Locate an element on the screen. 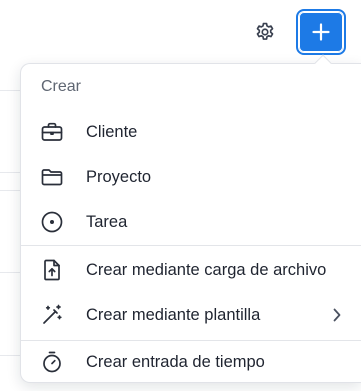 The height and width of the screenshot is (391, 361). menu-item-proyecto: Proyecto is located at coordinates (191, 177).